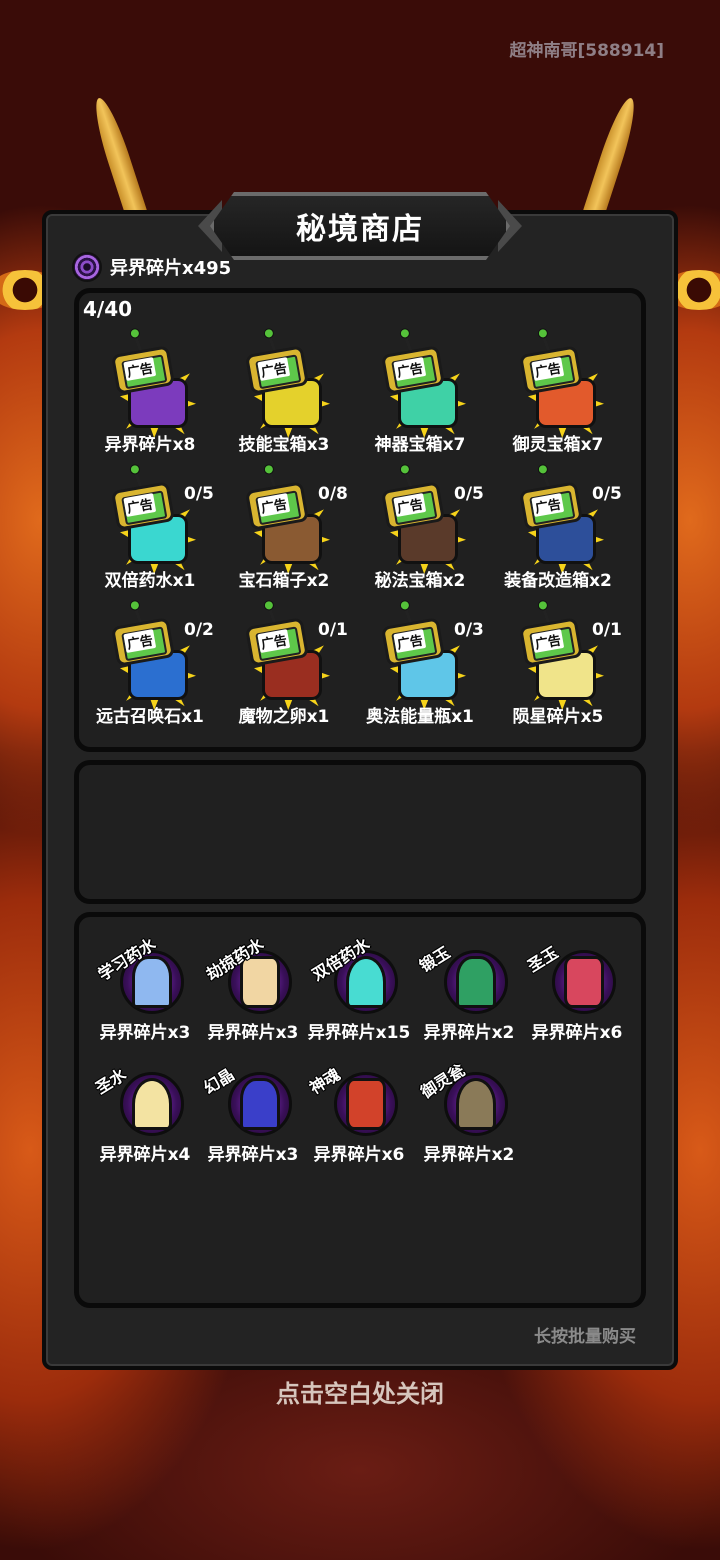 The height and width of the screenshot is (1560, 720). I want to click on shop-item: 锻玉 异界碎片x2, so click(469, 991).